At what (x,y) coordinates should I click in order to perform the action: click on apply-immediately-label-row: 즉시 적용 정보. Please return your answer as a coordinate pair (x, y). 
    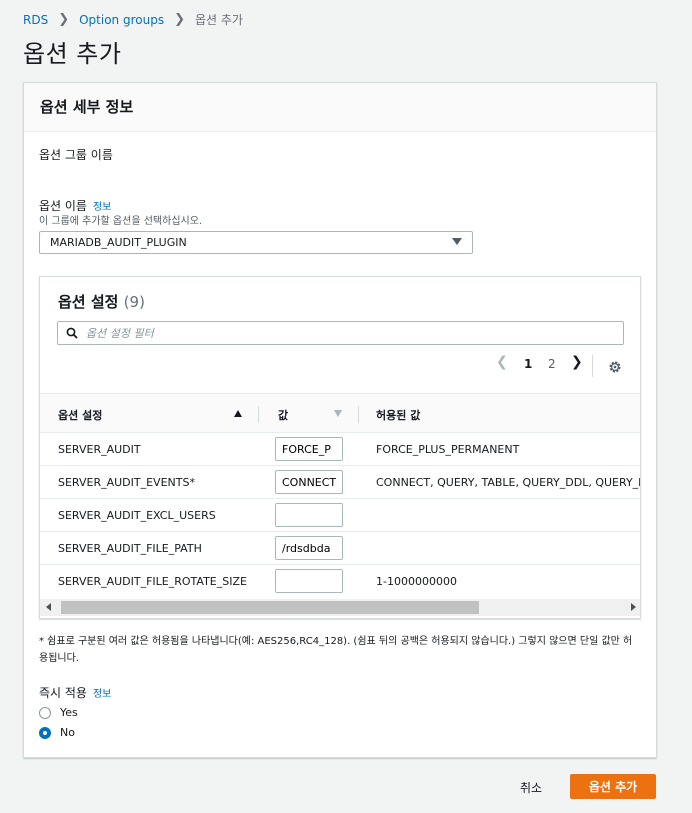
    Looking at the image, I should click on (75, 692).